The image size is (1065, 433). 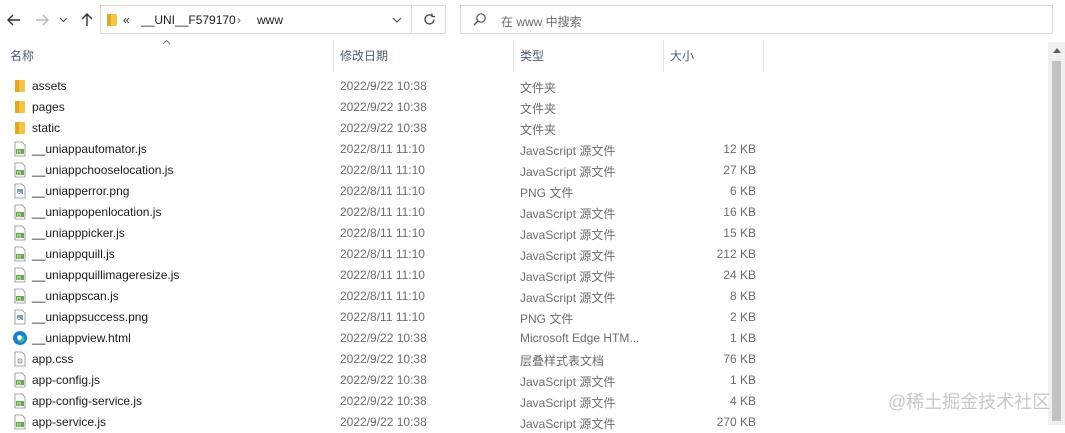 What do you see at coordinates (424, 56) in the screenshot?
I see `column-header-date: 修改日期` at bounding box center [424, 56].